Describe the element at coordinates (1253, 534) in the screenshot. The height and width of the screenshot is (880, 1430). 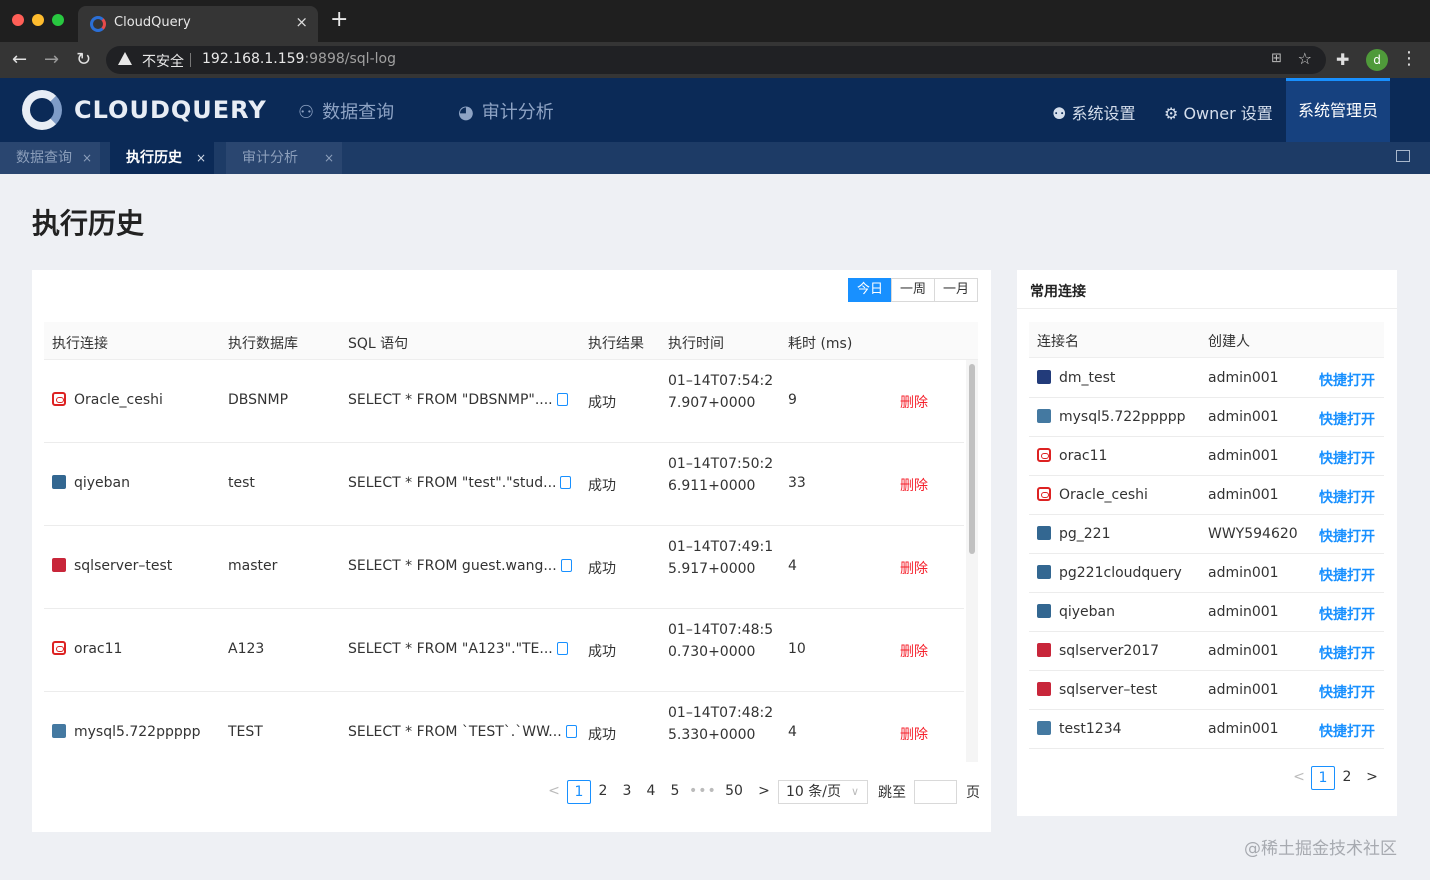
I see `creator: WWY594620` at that location.